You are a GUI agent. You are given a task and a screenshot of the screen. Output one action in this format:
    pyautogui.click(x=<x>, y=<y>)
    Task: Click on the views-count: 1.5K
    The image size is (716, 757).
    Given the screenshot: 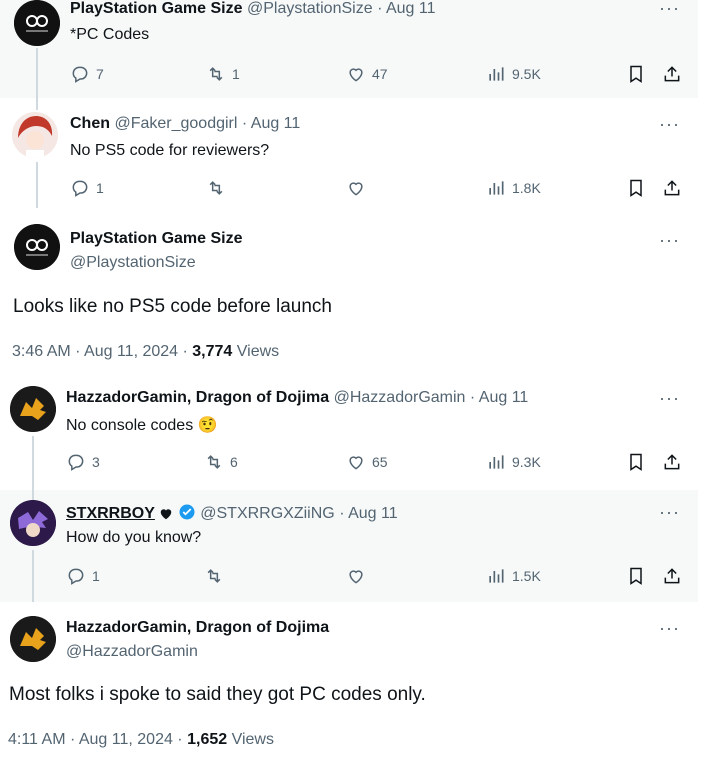 What is the action you would take?
    pyautogui.click(x=526, y=576)
    